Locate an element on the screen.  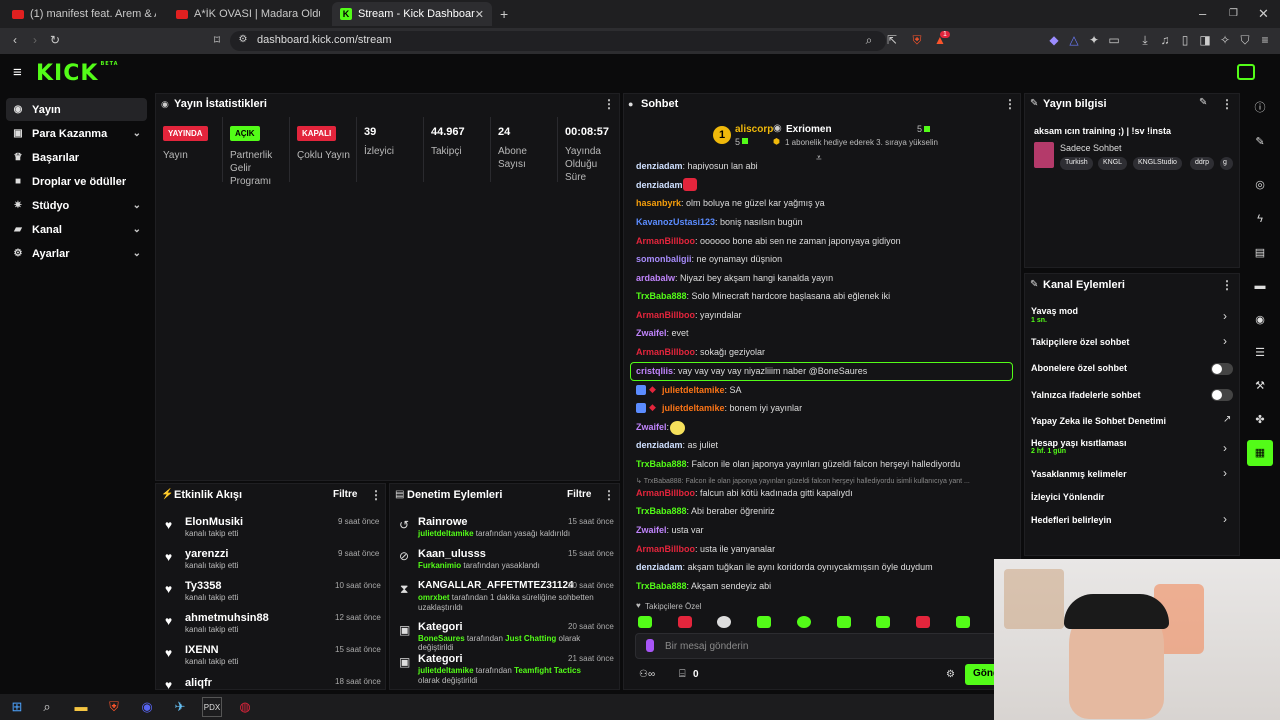
share-icon: ⇱ is located at coordinates (892, 40).